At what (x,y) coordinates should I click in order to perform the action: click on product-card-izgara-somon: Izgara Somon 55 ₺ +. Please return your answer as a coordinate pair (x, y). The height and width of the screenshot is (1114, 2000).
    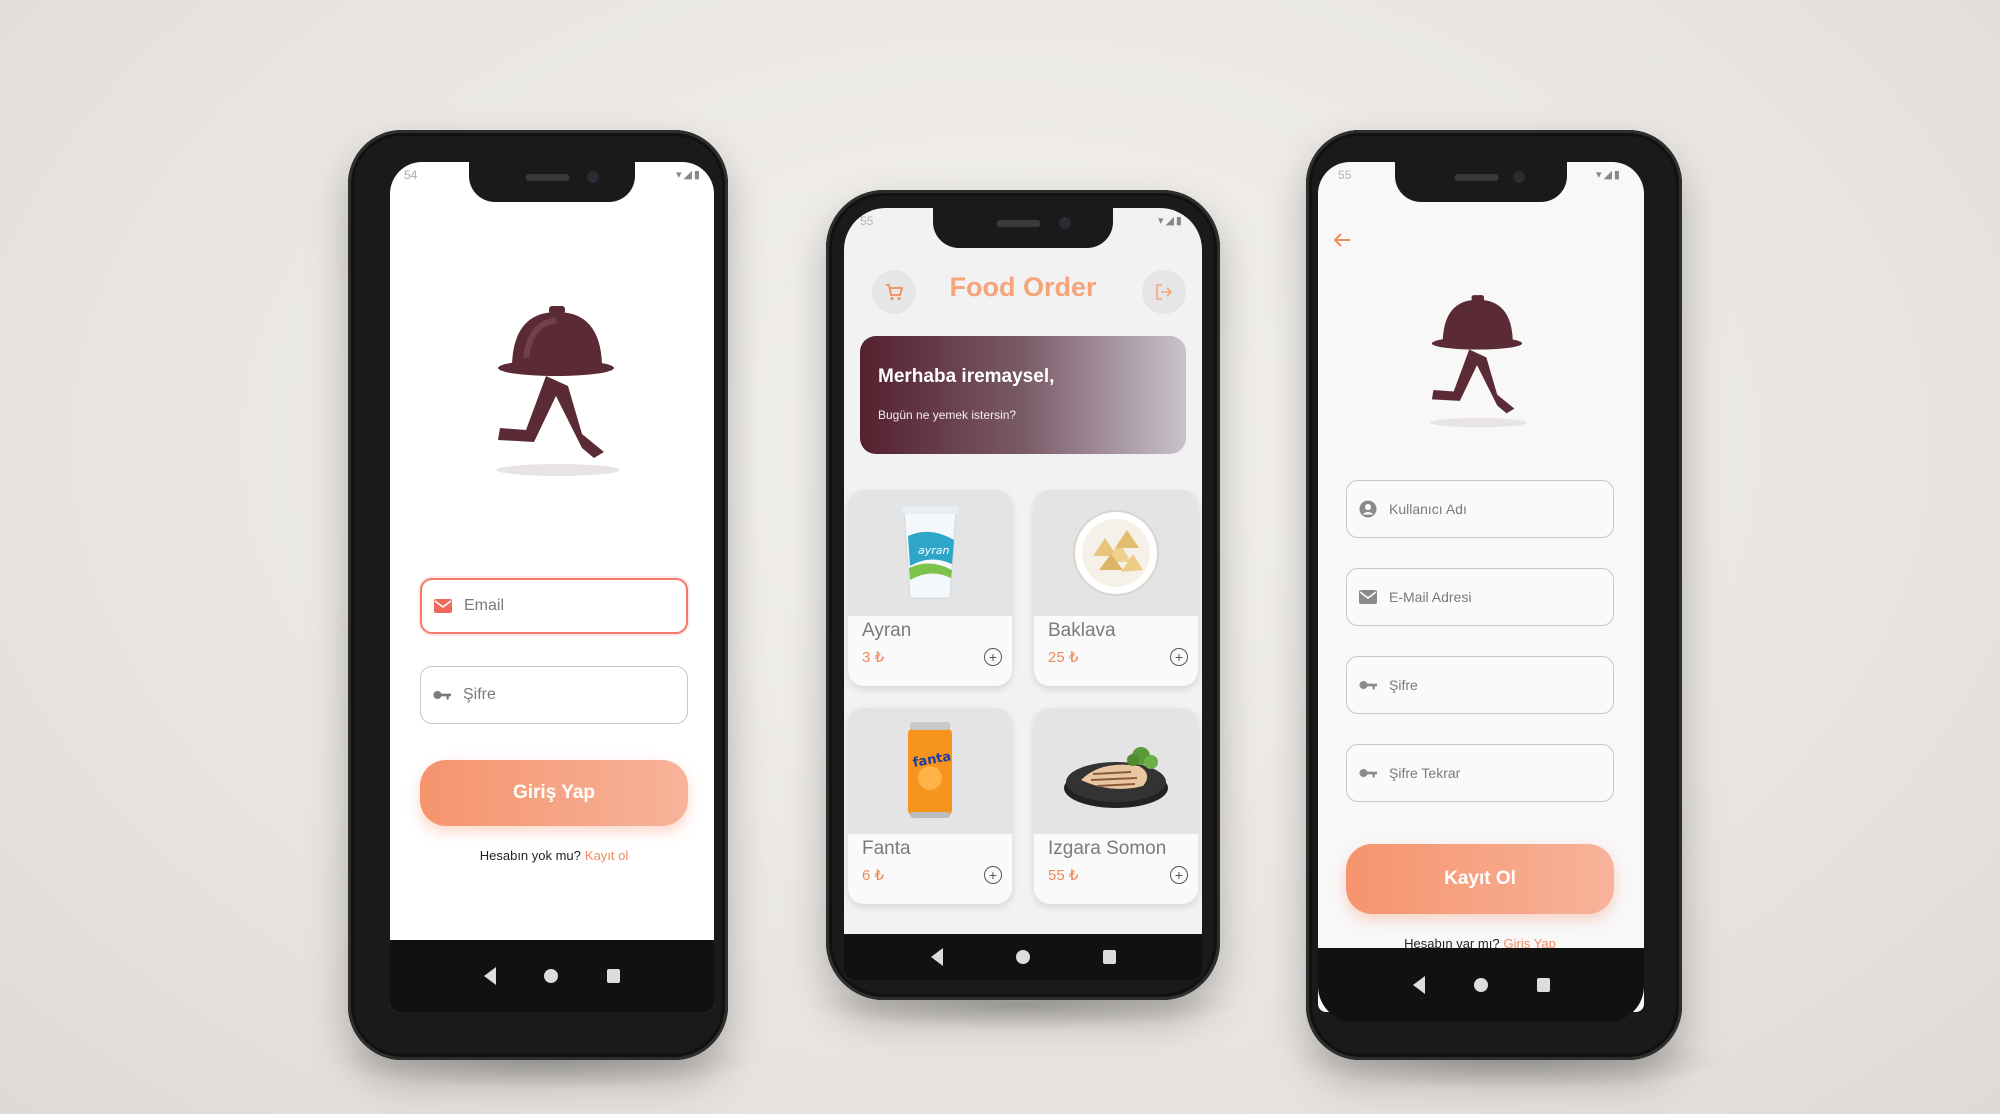
    Looking at the image, I should click on (1116, 806).